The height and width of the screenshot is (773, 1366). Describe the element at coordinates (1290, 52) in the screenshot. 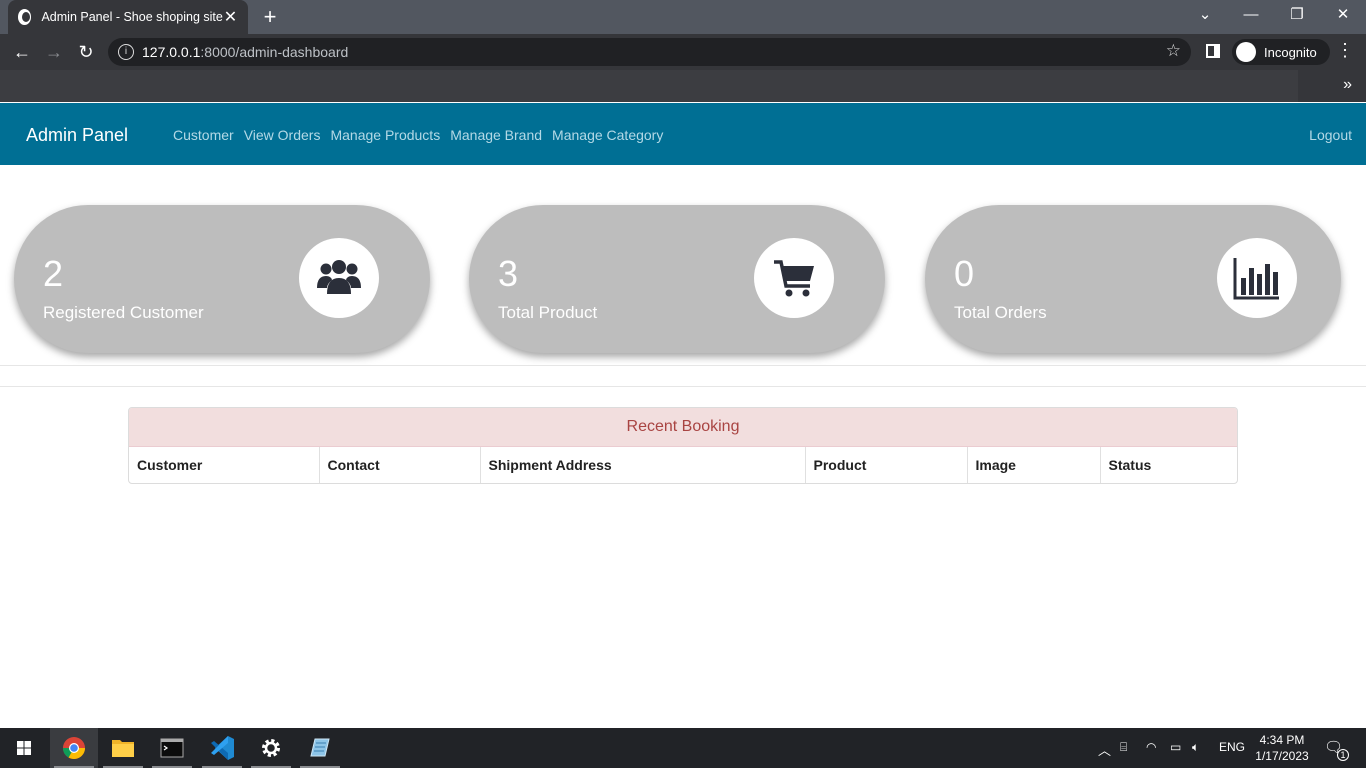

I see `incognito-label: Incognito` at that location.